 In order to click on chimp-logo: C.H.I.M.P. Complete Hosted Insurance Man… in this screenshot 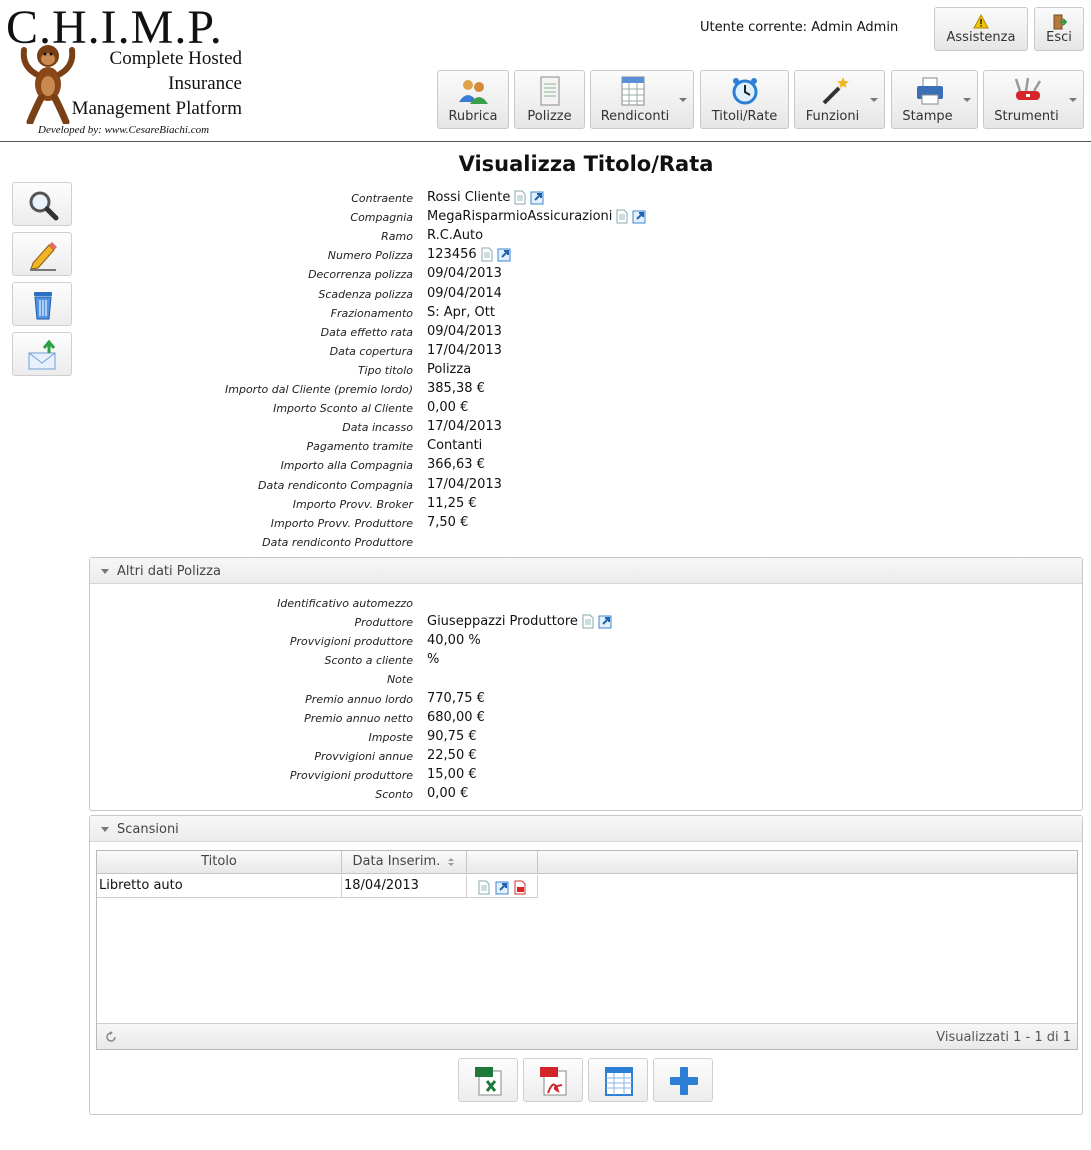, I will do `click(129, 72)`.